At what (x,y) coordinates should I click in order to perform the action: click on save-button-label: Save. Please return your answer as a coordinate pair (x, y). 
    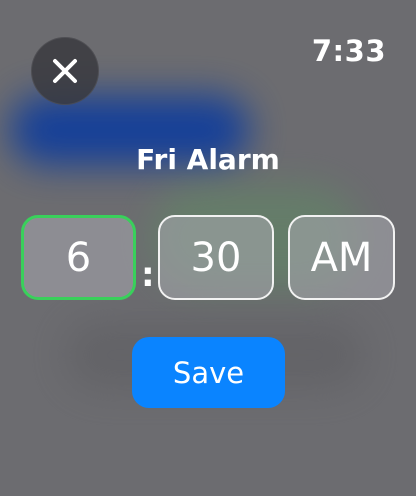
    Looking at the image, I should click on (208, 372).